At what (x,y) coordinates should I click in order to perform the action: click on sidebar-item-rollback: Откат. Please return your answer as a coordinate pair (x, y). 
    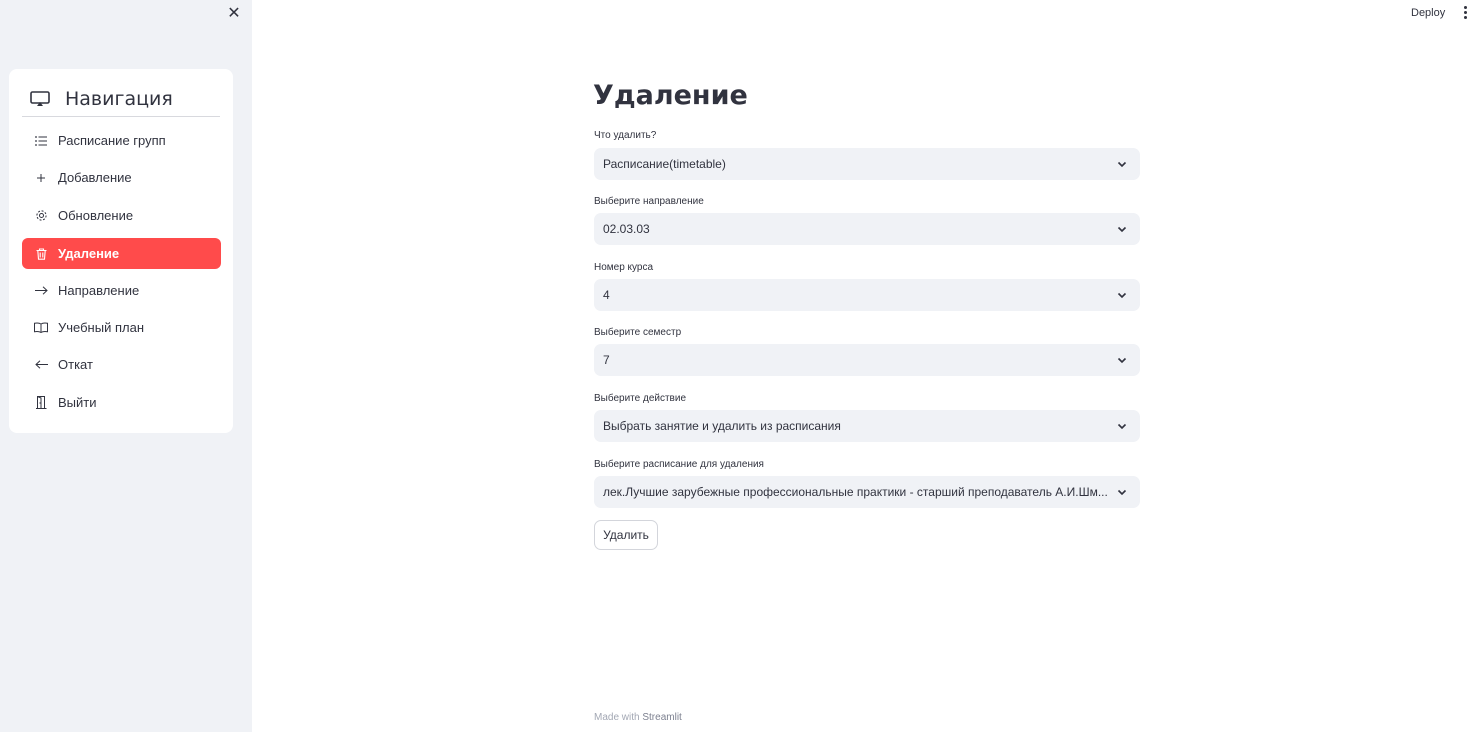
    Looking at the image, I should click on (121, 364).